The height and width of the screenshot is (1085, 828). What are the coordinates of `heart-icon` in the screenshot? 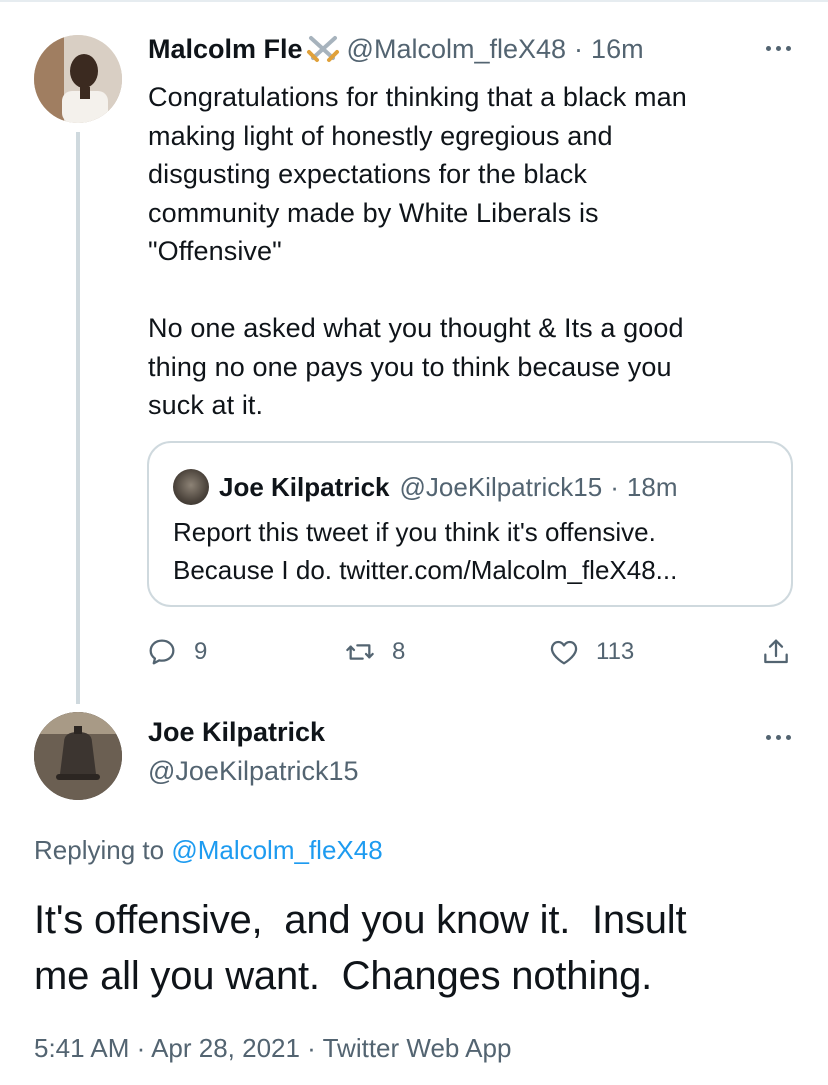 It's located at (564, 652).